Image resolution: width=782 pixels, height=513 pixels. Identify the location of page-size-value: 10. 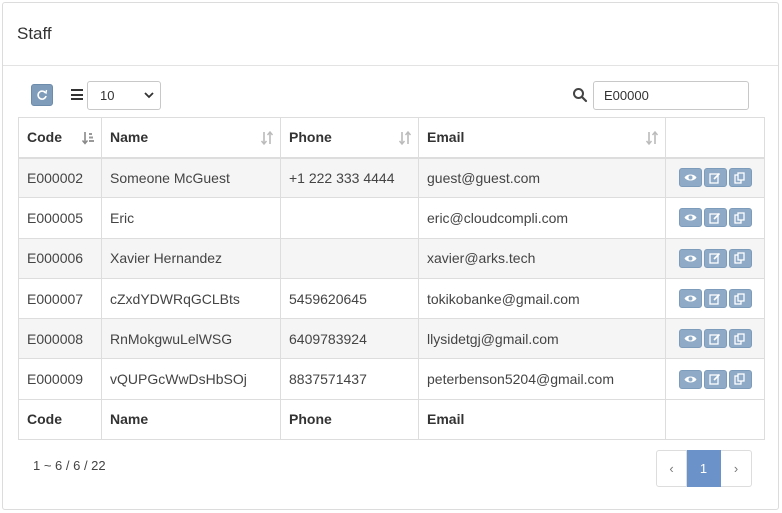
(107, 95).